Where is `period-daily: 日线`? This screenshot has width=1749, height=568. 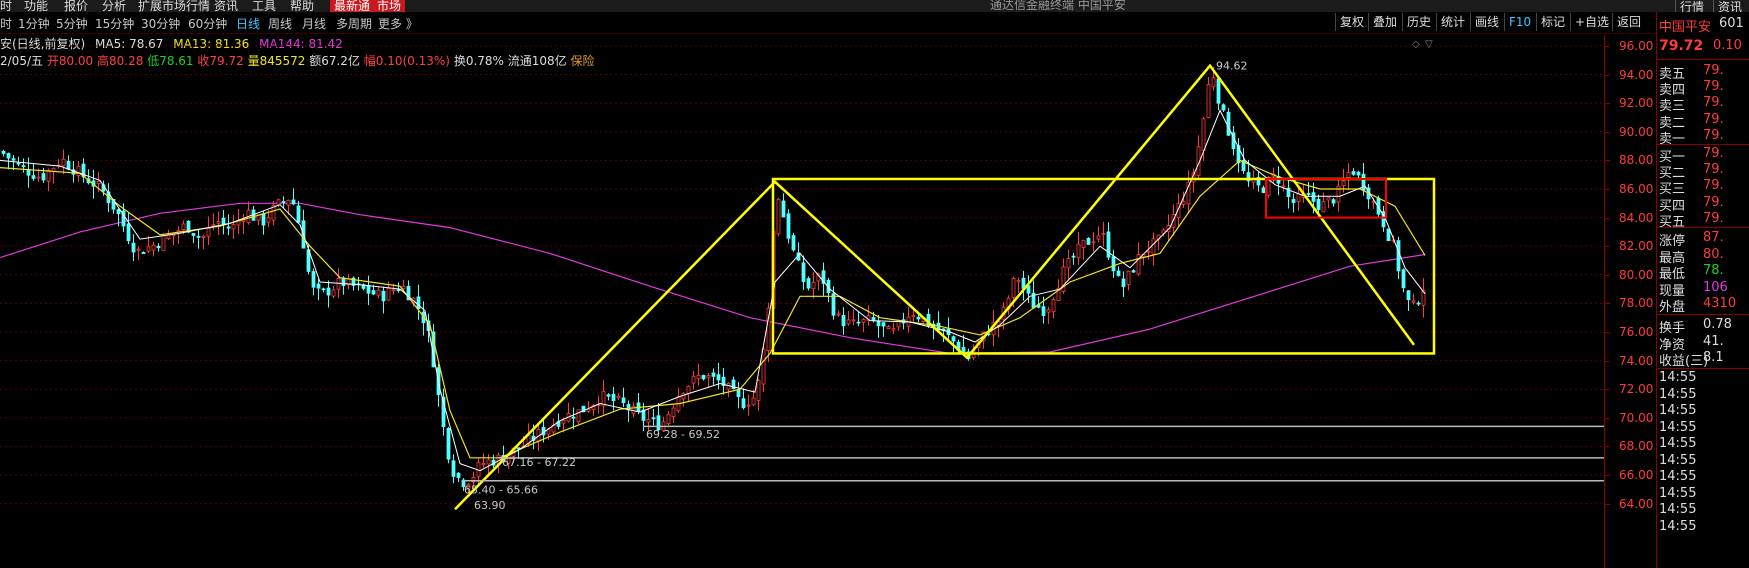 period-daily: 日线 is located at coordinates (248, 23).